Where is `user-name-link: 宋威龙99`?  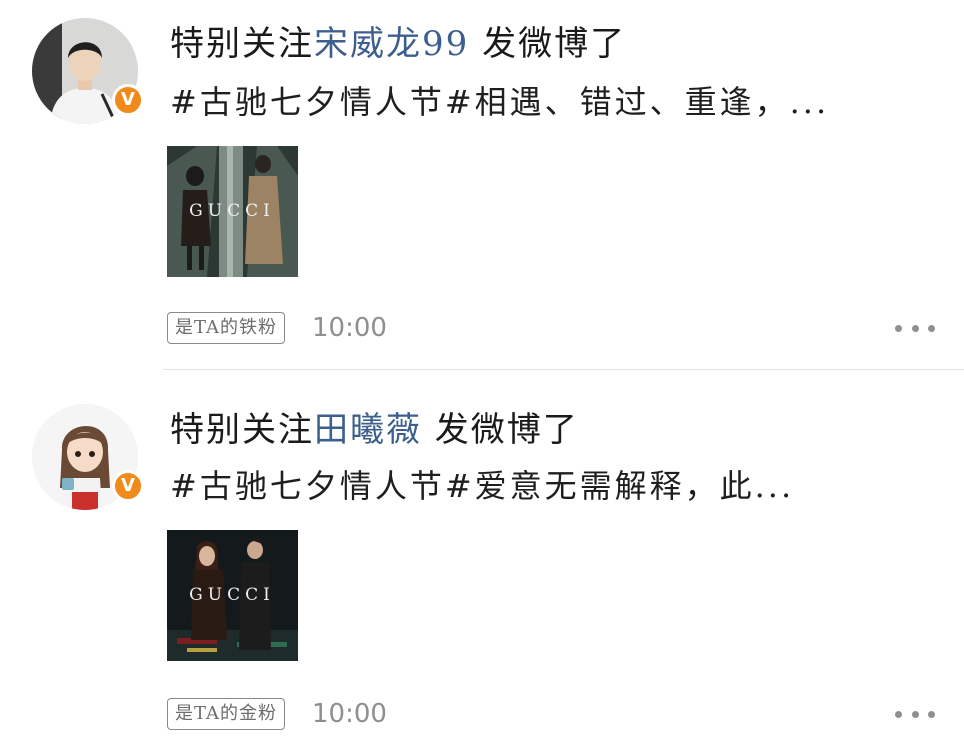
user-name-link: 宋威龙99 is located at coordinates (391, 44).